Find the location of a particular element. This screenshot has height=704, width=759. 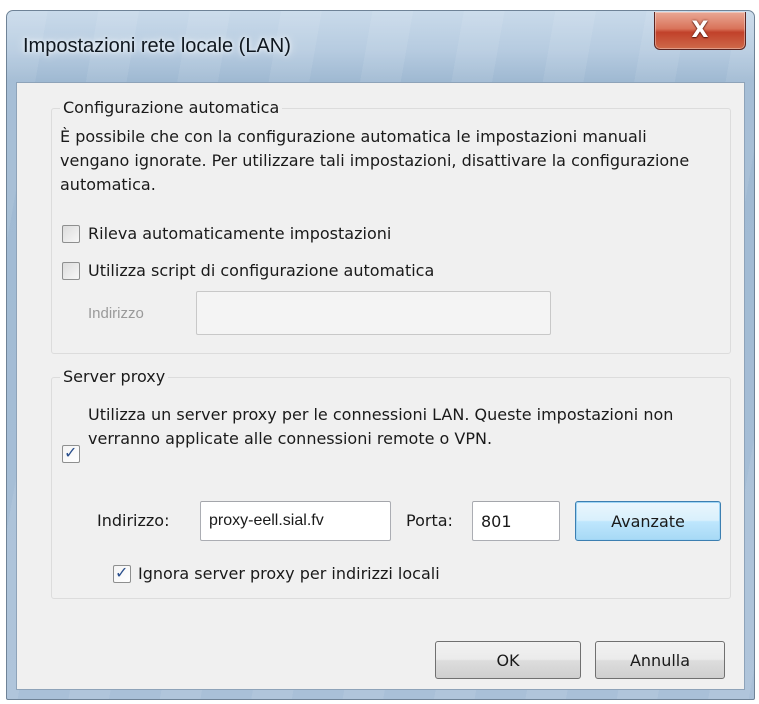

detect-settings-checkbox is located at coordinates (71, 234).